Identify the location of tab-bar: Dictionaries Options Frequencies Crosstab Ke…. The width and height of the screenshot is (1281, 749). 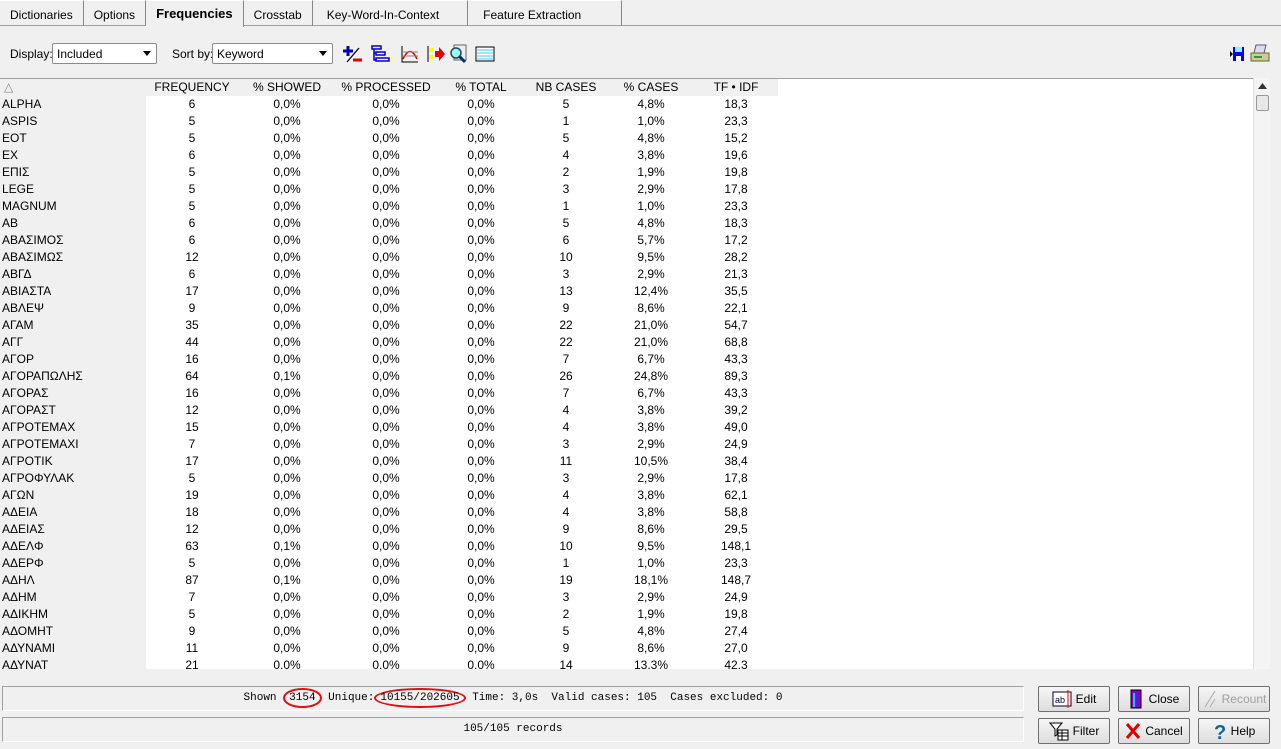
(640, 13).